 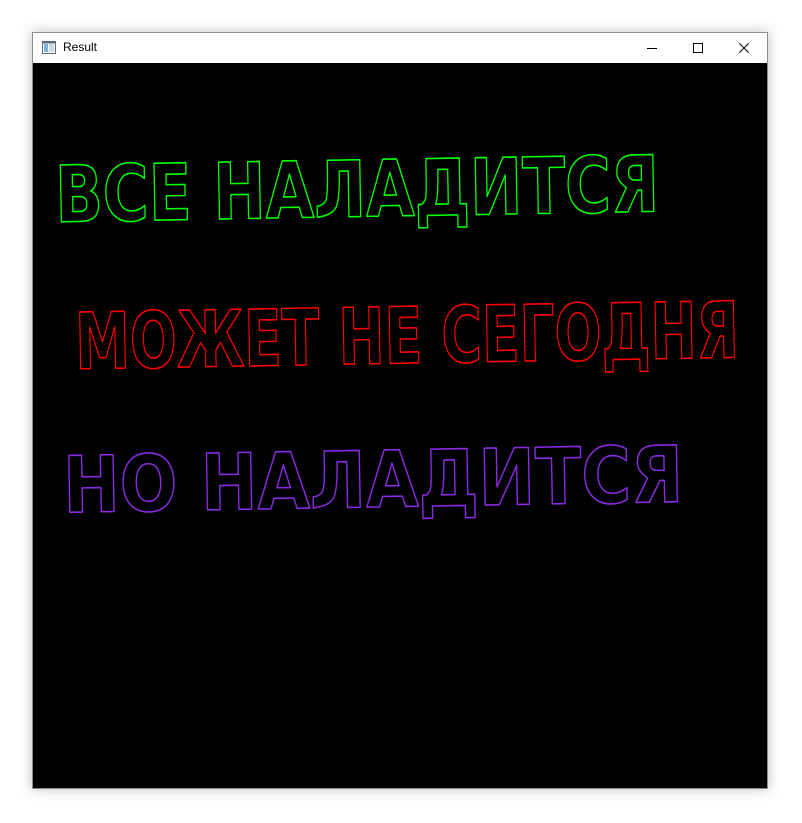 I want to click on minimize-button, so click(x=652, y=48).